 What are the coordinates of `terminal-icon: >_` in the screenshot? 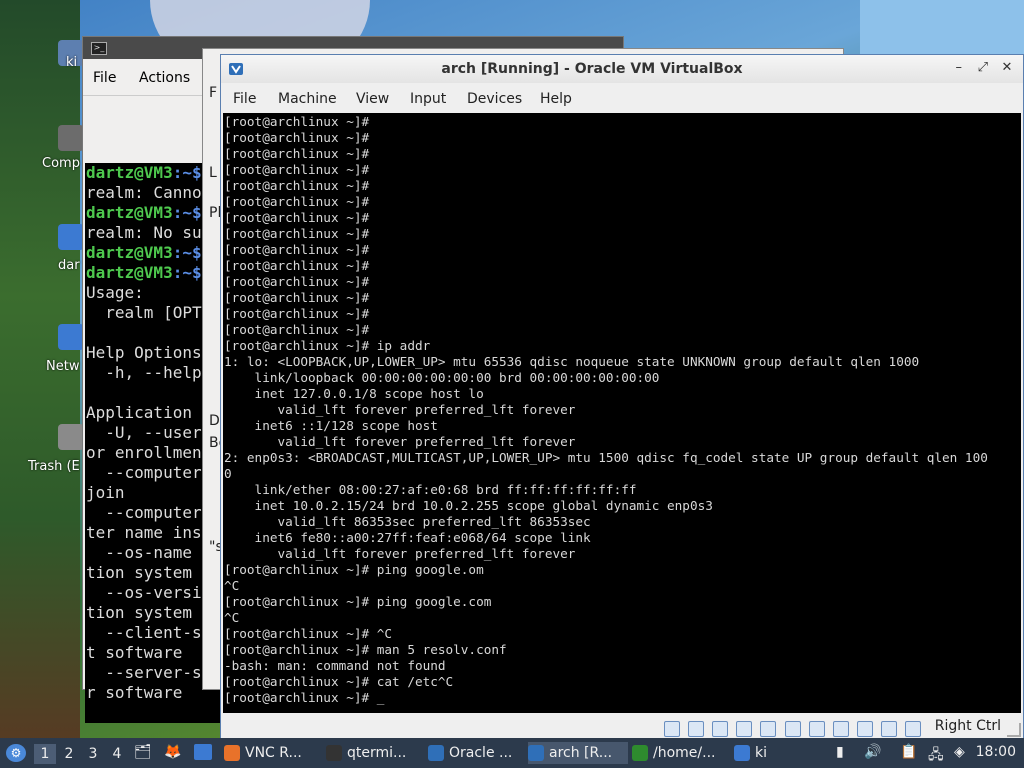 It's located at (99, 48).